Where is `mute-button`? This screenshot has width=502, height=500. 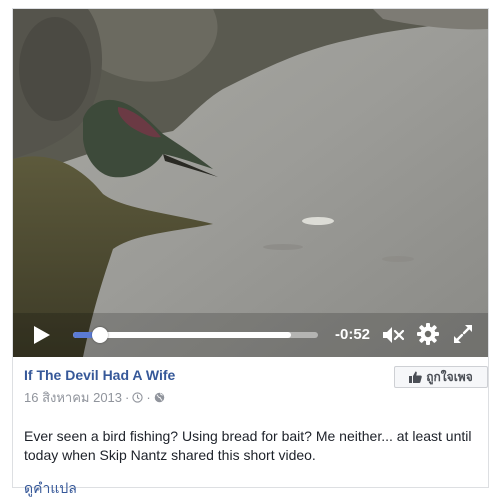
mute-button is located at coordinates (393, 335).